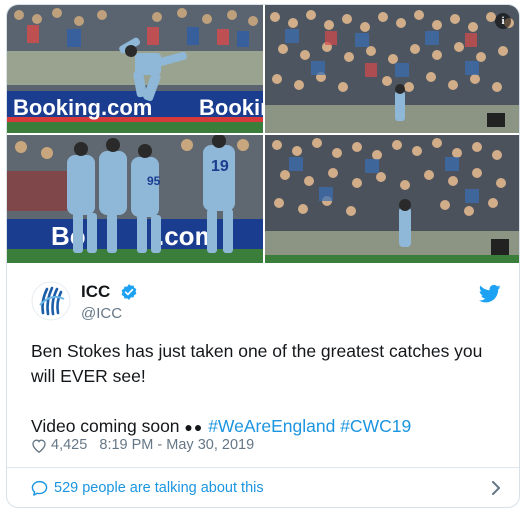 The height and width of the screenshot is (512, 525). Describe the element at coordinates (39, 488) in the screenshot. I see `comment-bubble-icon` at that location.